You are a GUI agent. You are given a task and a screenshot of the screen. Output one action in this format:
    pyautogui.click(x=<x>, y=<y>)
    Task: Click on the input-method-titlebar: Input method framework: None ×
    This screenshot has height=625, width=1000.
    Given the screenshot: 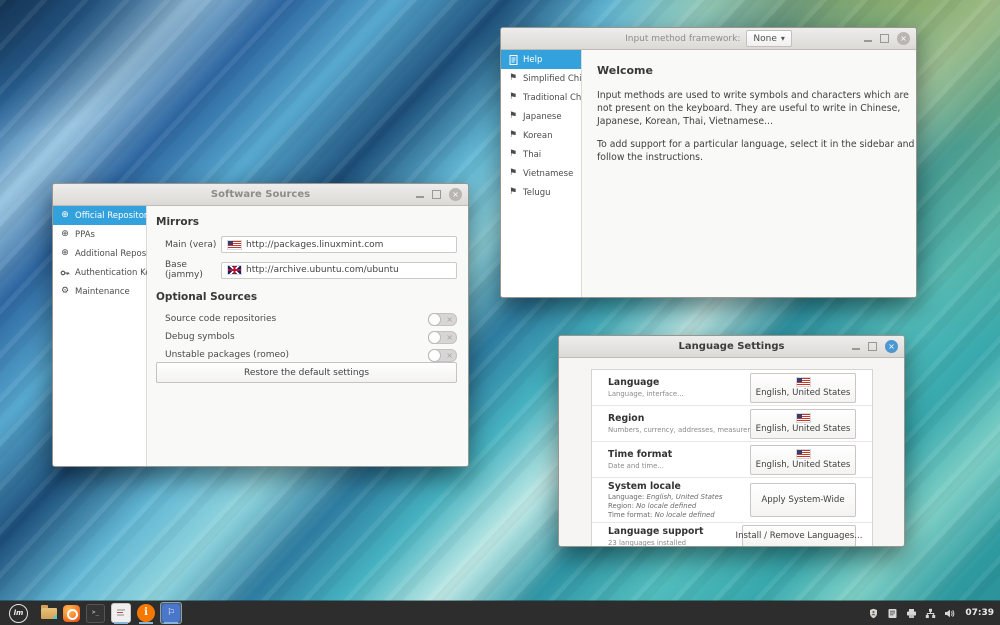 What is the action you would take?
    pyautogui.click(x=708, y=39)
    